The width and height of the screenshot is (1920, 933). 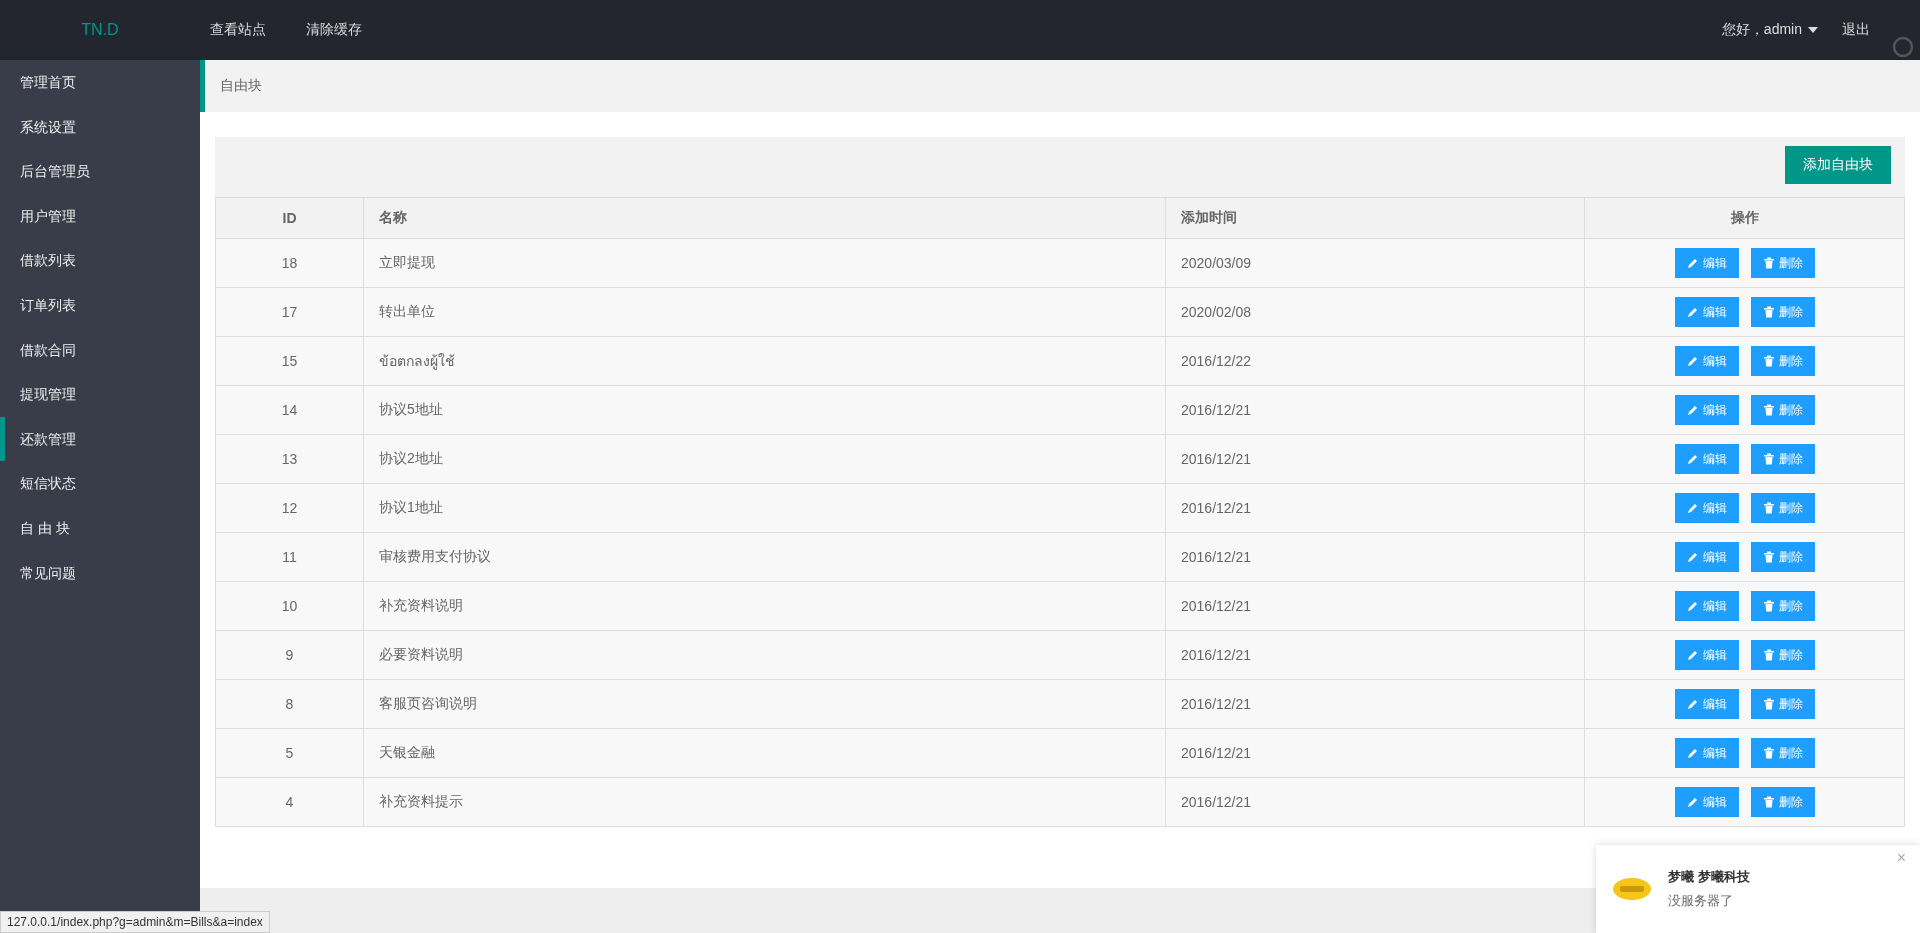 What do you see at coordinates (100, 171) in the screenshot?
I see `sidebar-item: 后台管理员` at bounding box center [100, 171].